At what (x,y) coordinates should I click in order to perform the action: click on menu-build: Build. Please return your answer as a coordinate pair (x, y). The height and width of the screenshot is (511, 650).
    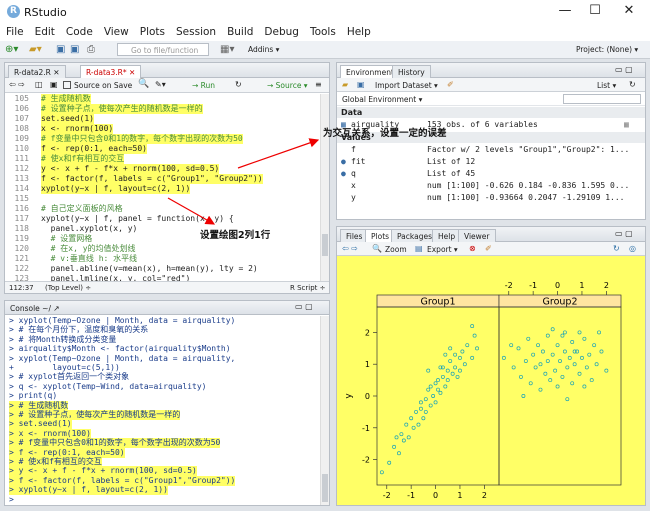
    Looking at the image, I should click on (239, 31).